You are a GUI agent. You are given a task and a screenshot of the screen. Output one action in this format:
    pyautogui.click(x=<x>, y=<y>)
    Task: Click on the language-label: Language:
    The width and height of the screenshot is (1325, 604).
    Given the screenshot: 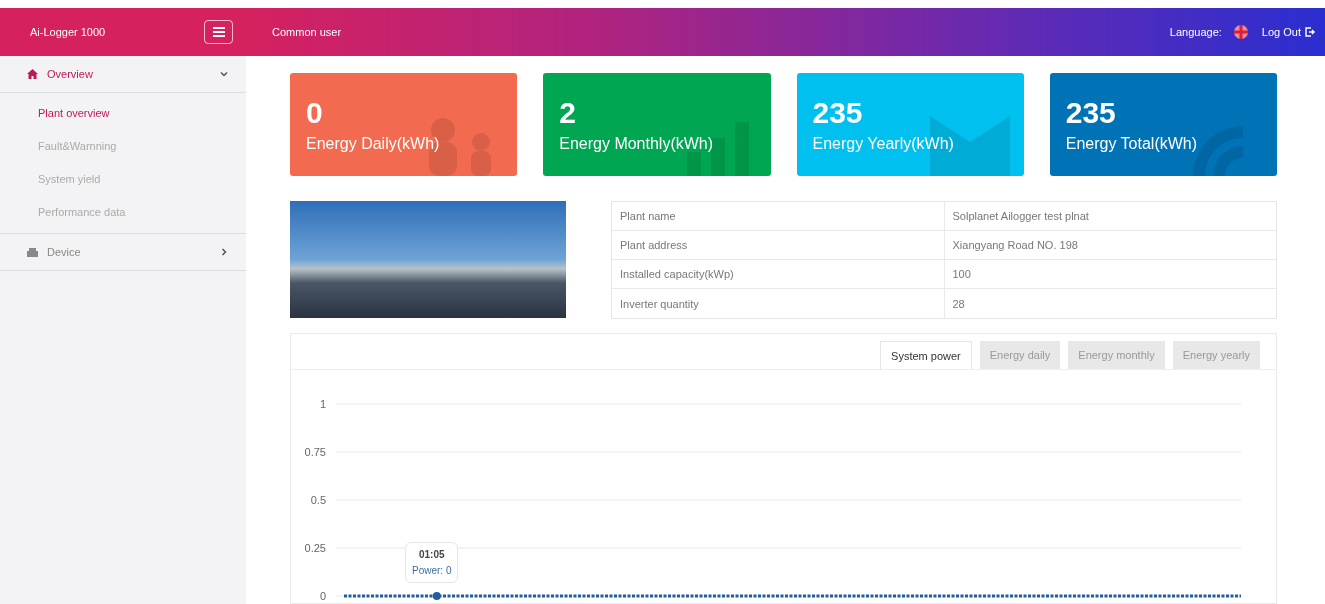 What is the action you would take?
    pyautogui.click(x=1195, y=32)
    